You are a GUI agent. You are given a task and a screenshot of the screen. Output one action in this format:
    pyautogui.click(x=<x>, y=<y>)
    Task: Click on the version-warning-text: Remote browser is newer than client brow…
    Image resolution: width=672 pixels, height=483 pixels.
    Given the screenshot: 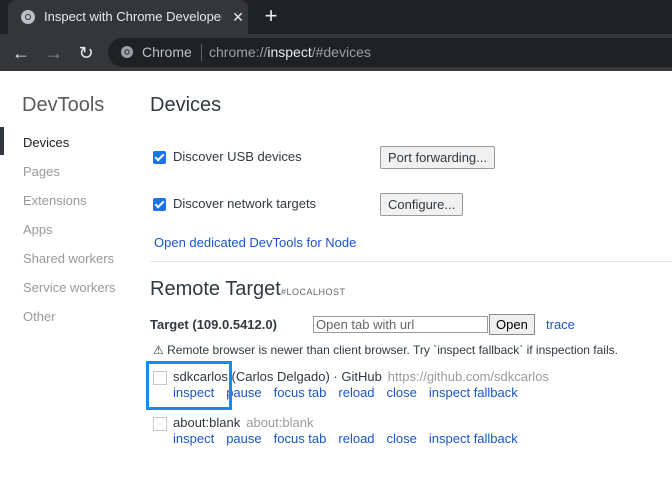 What is the action you would take?
    pyautogui.click(x=392, y=350)
    